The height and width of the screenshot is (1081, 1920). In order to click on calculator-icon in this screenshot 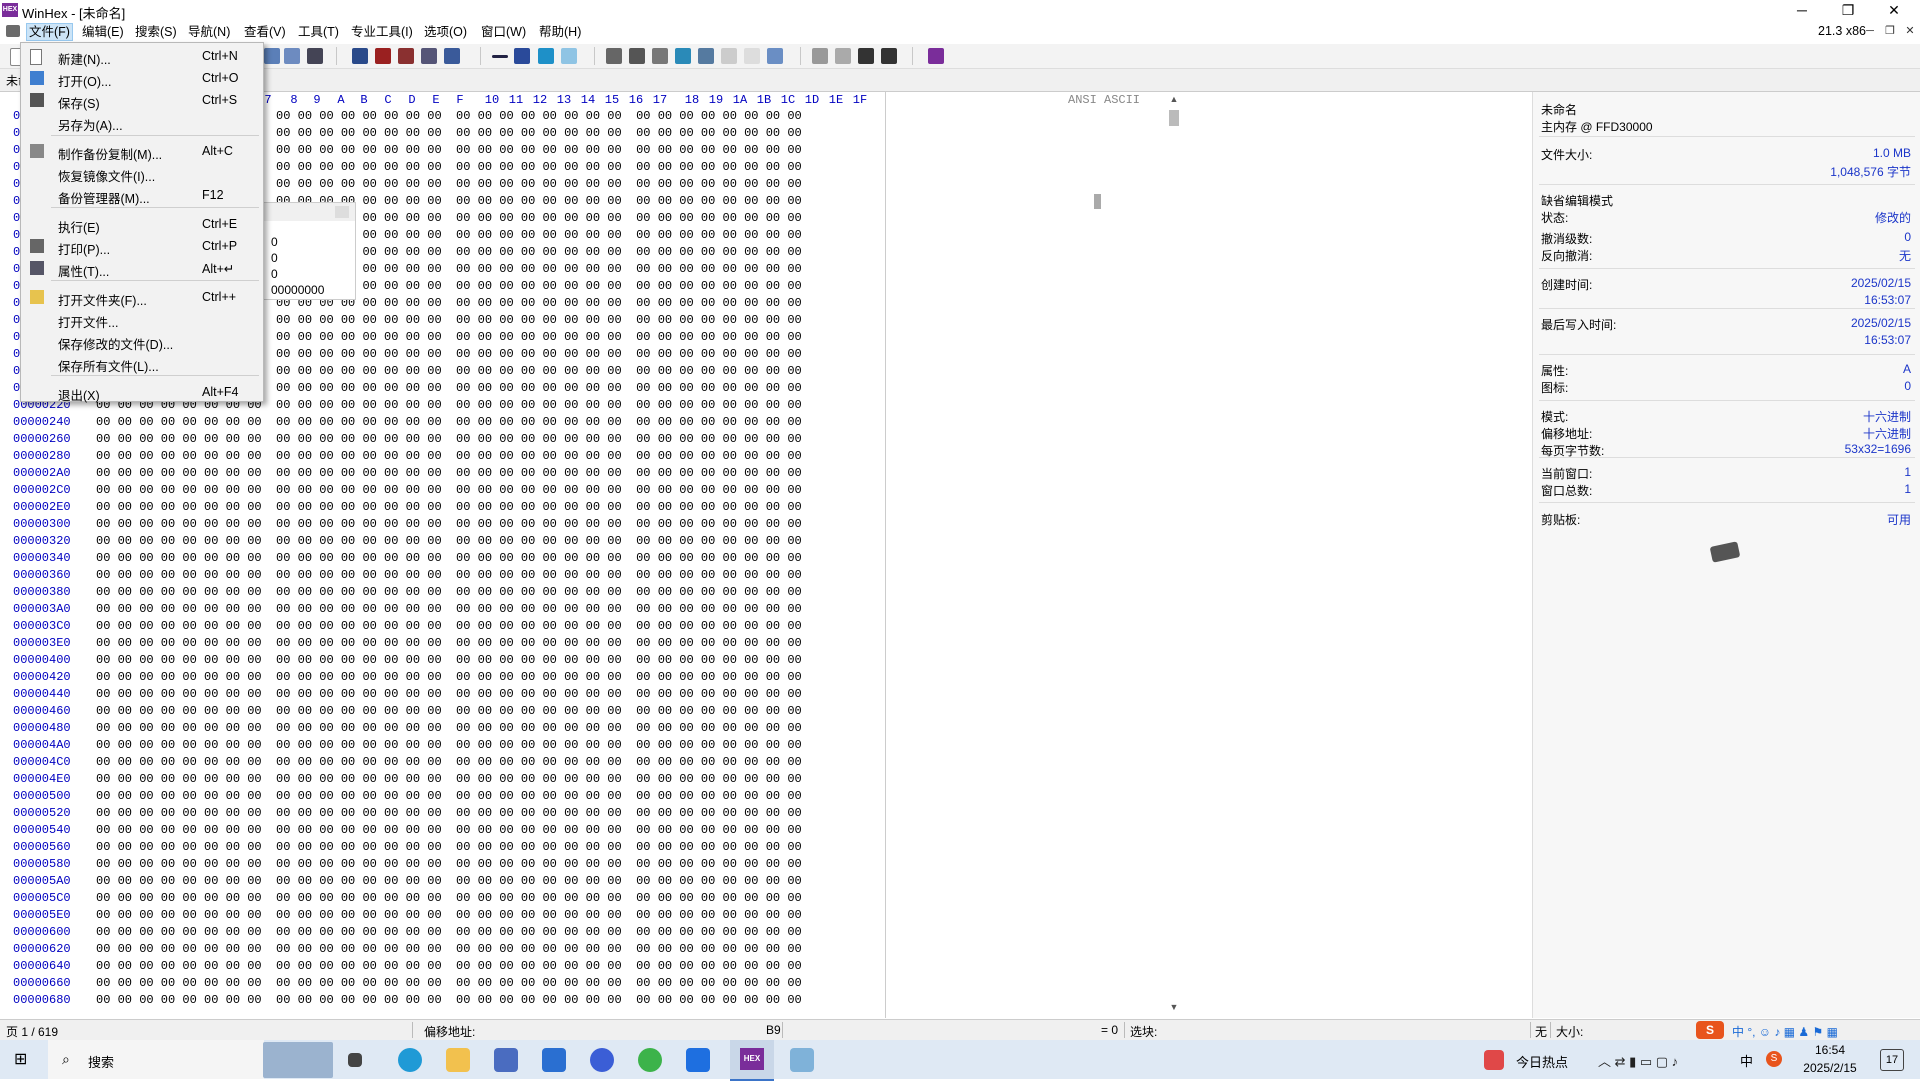, I will do `click(683, 56)`.